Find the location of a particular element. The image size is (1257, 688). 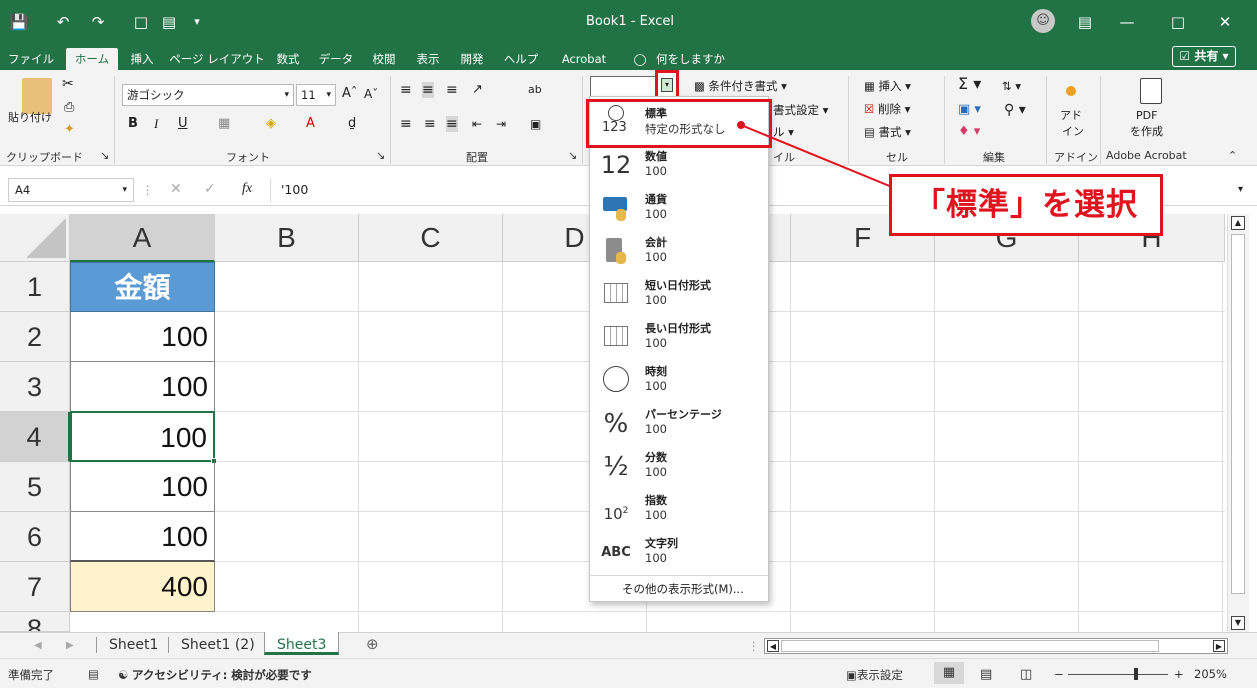

cell-a7: 400 is located at coordinates (142, 587).